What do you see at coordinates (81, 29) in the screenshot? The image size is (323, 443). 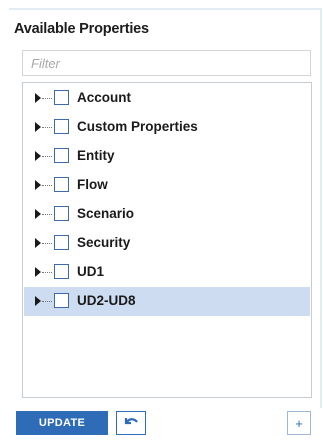 I see `panel-title: Available Properties` at bounding box center [81, 29].